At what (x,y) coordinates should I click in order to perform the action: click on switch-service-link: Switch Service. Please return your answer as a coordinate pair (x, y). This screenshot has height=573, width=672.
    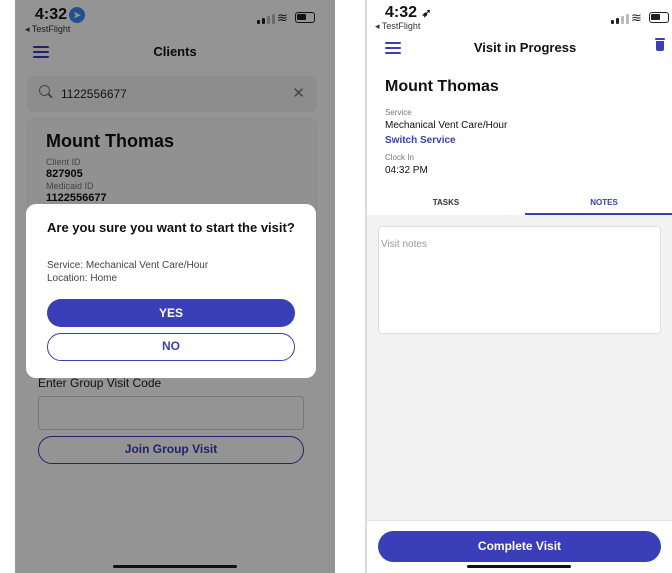
    Looking at the image, I should click on (420, 140).